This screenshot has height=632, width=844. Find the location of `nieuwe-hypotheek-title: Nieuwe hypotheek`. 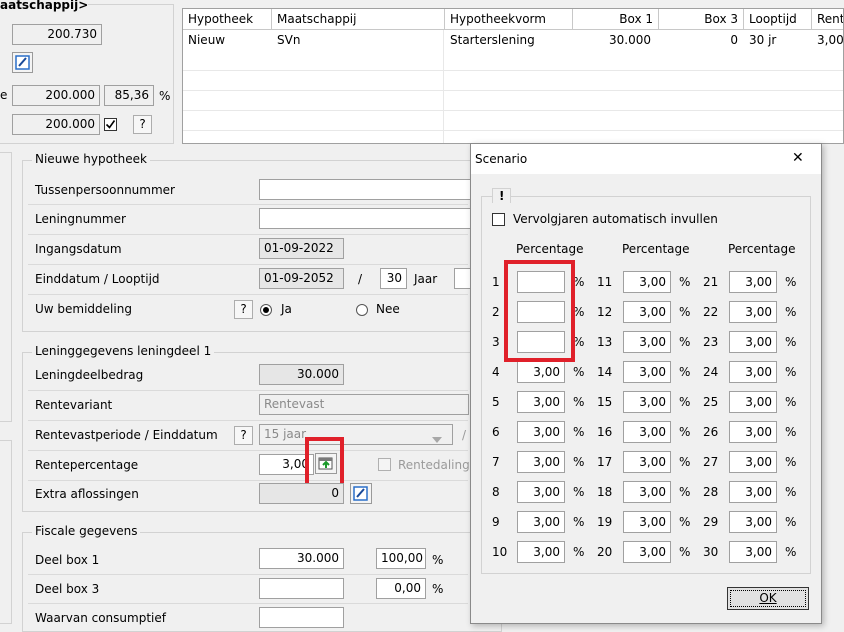

nieuwe-hypotheek-title: Nieuwe hypotheek is located at coordinates (91, 159).